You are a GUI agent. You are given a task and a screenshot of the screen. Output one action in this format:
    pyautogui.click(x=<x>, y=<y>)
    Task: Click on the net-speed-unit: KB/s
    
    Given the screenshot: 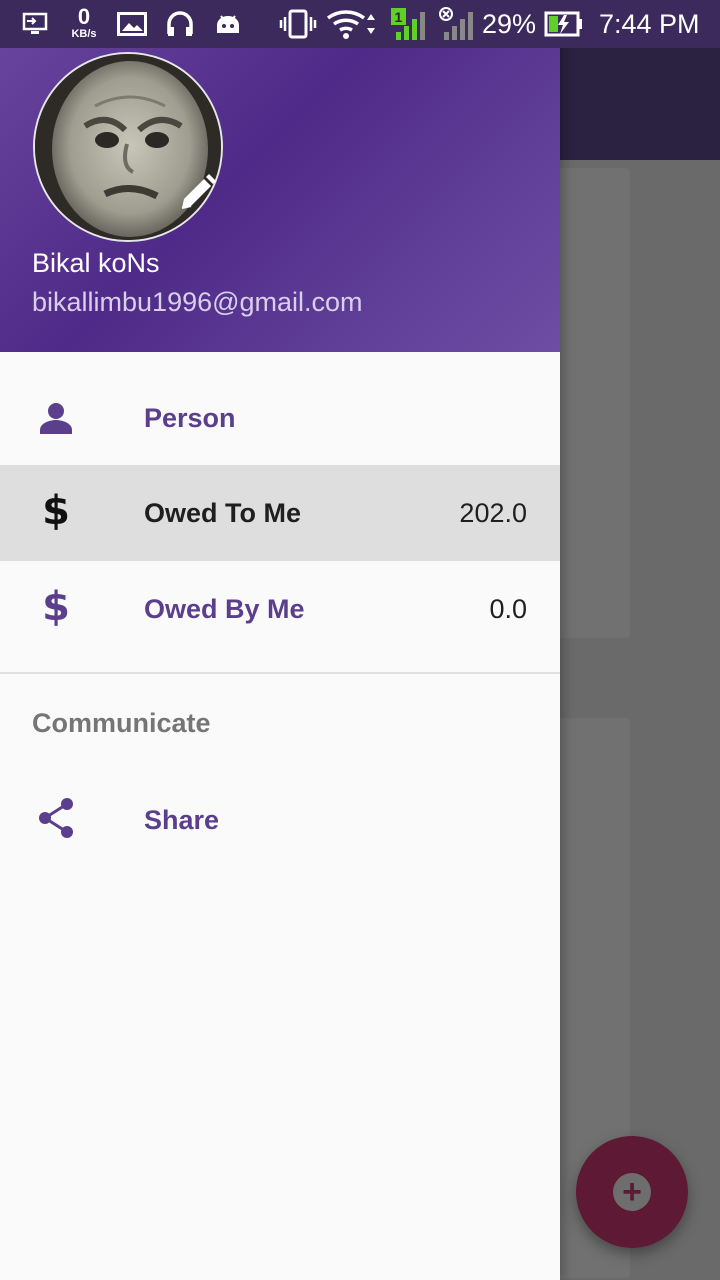 What is the action you would take?
    pyautogui.click(x=84, y=34)
    